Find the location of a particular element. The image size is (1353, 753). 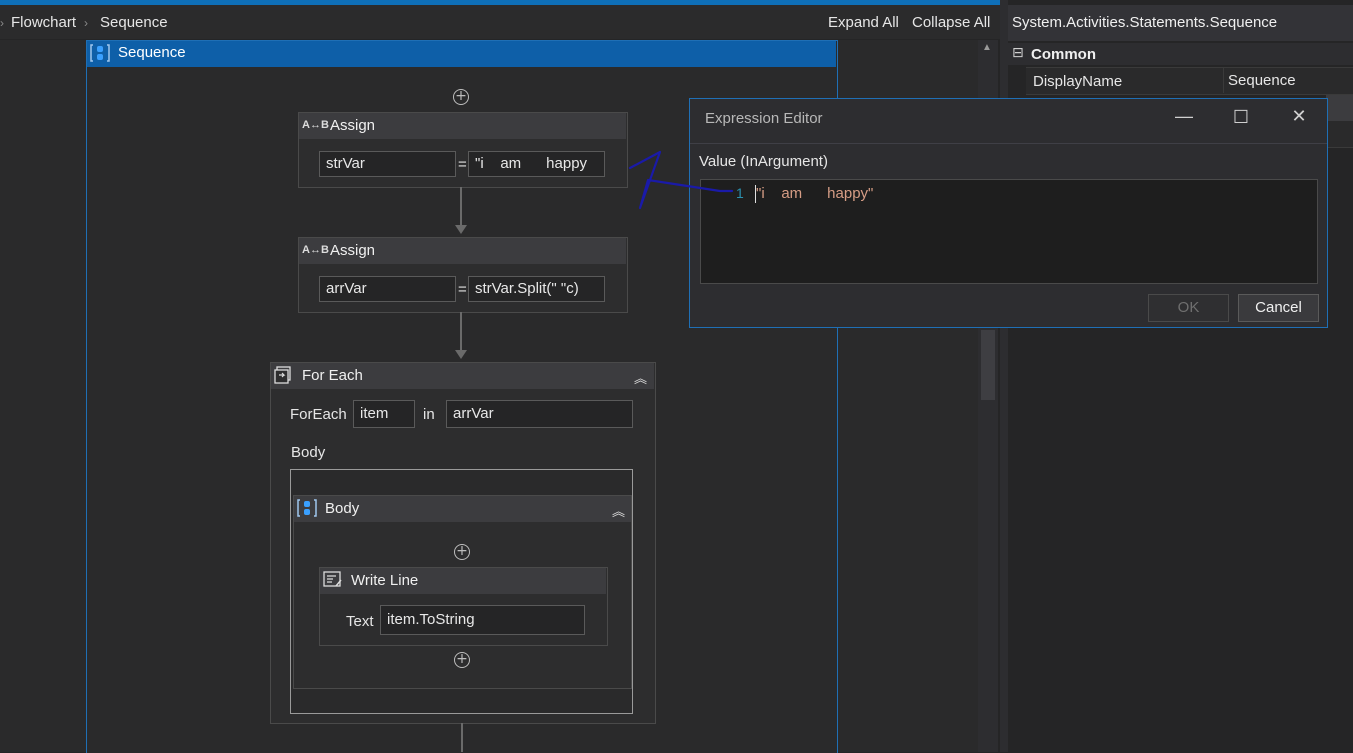

property-row-selected is located at coordinates (1339, 108).